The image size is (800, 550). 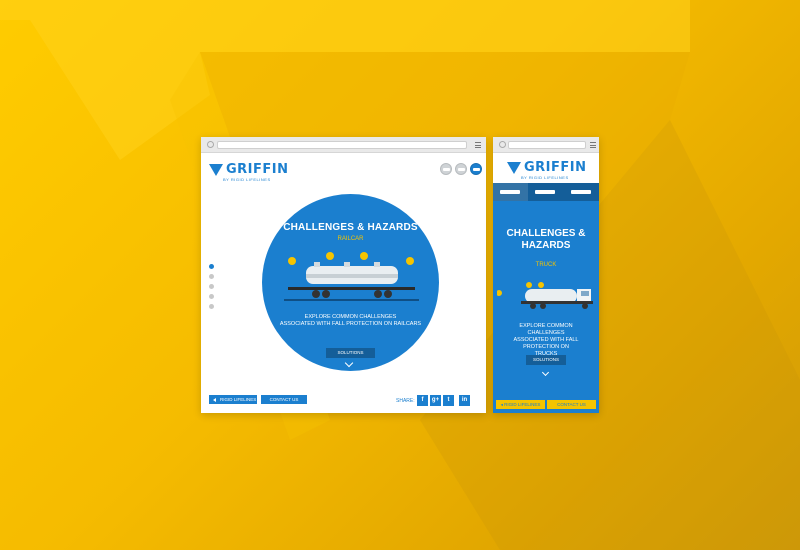 I want to click on arrow-left-icon, so click(x=214, y=399).